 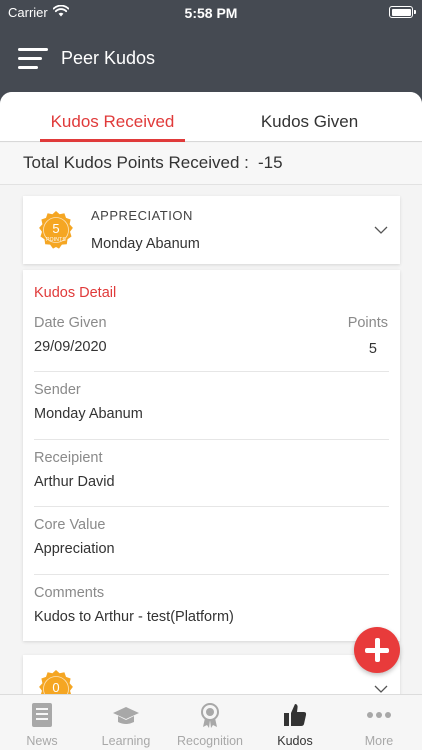 I want to click on more-dots-icon, so click(x=379, y=715).